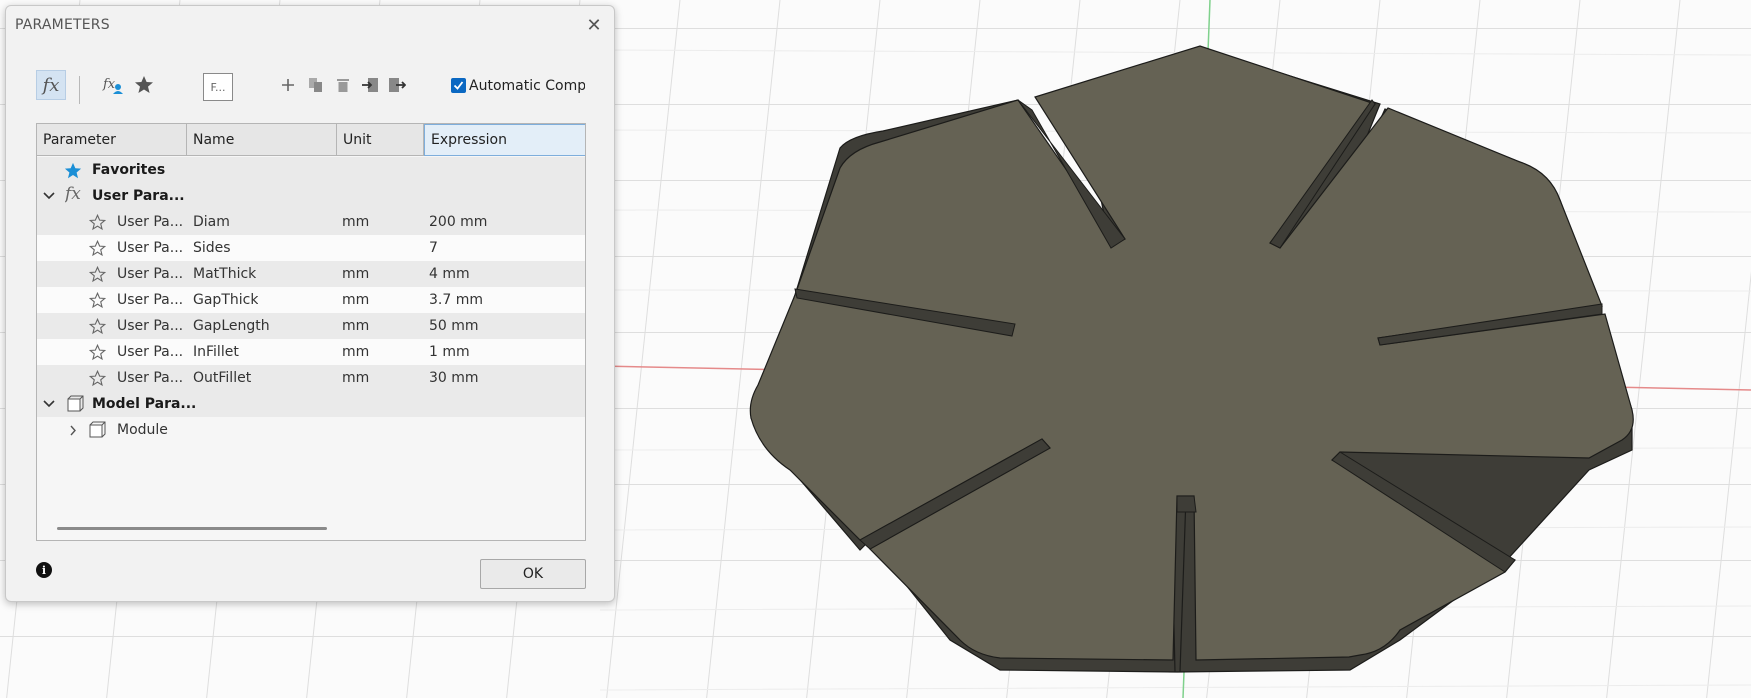 The height and width of the screenshot is (698, 1751). Describe the element at coordinates (222, 378) in the screenshot. I see `cell-name: OutFillet` at that location.